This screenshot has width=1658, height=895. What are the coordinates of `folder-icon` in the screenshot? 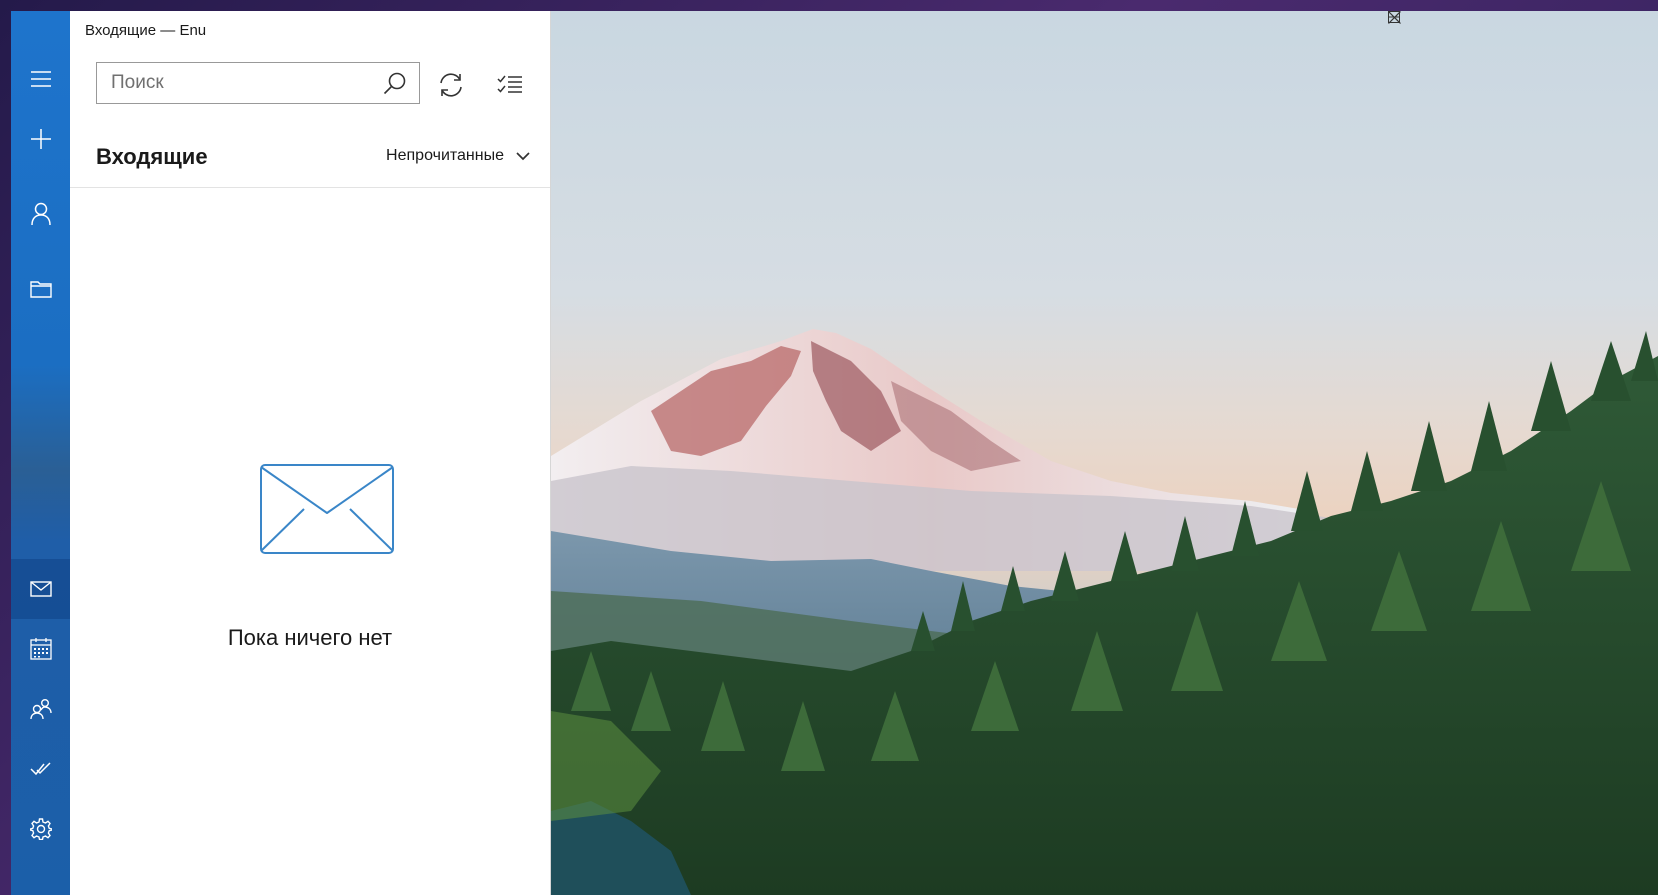 It's located at (40, 289).